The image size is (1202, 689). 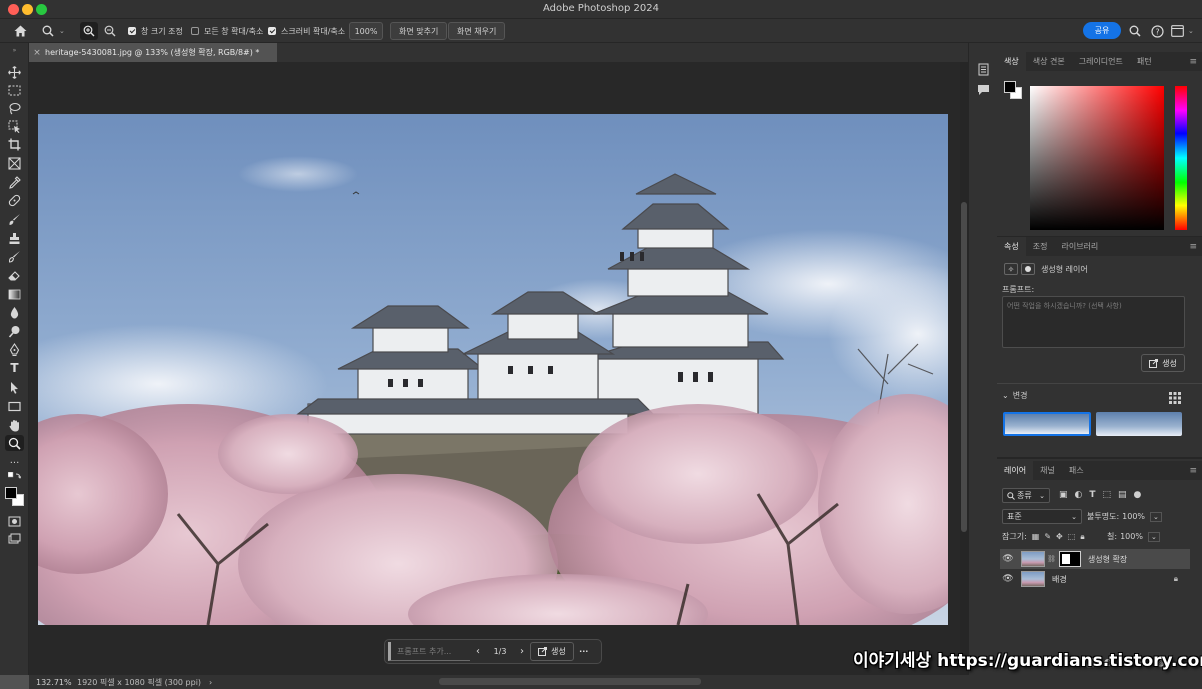 What do you see at coordinates (1011, 246) in the screenshot?
I see `tab-properties: 속성` at bounding box center [1011, 246].